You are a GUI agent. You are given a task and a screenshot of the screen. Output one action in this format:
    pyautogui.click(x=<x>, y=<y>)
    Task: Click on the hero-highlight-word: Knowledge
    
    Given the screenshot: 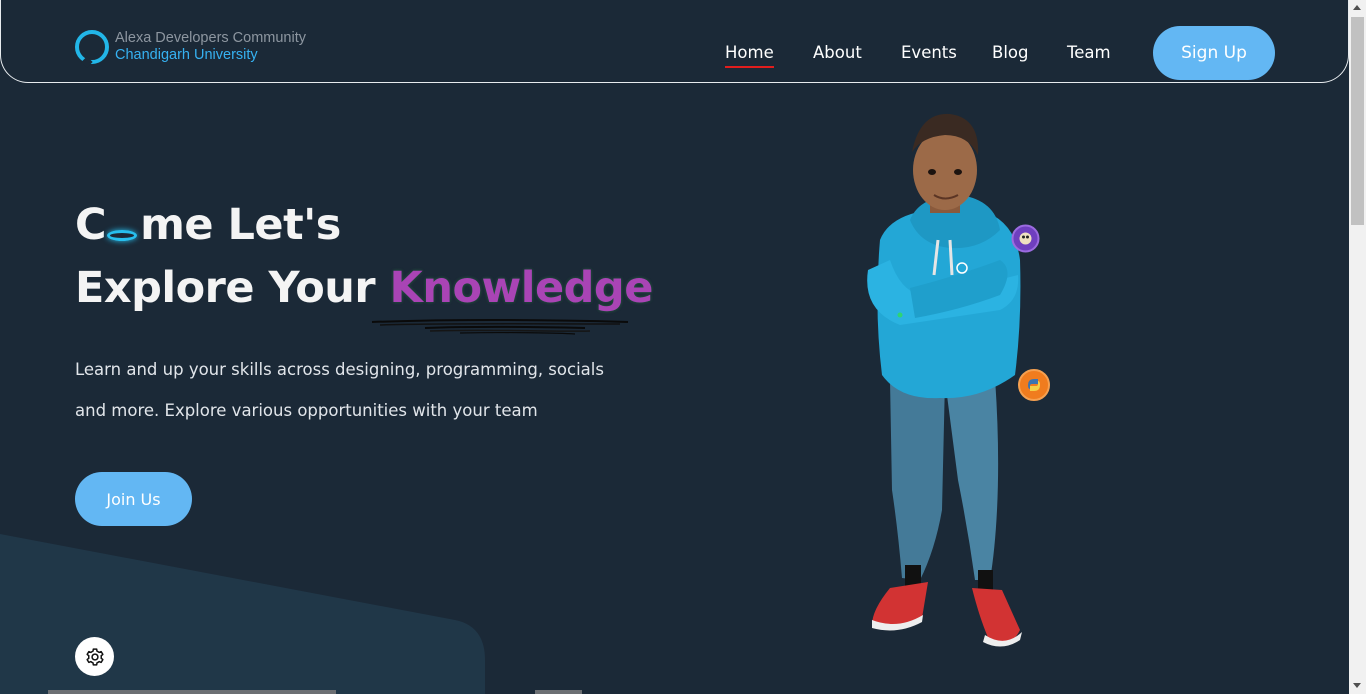 What is the action you would take?
    pyautogui.click(x=521, y=288)
    